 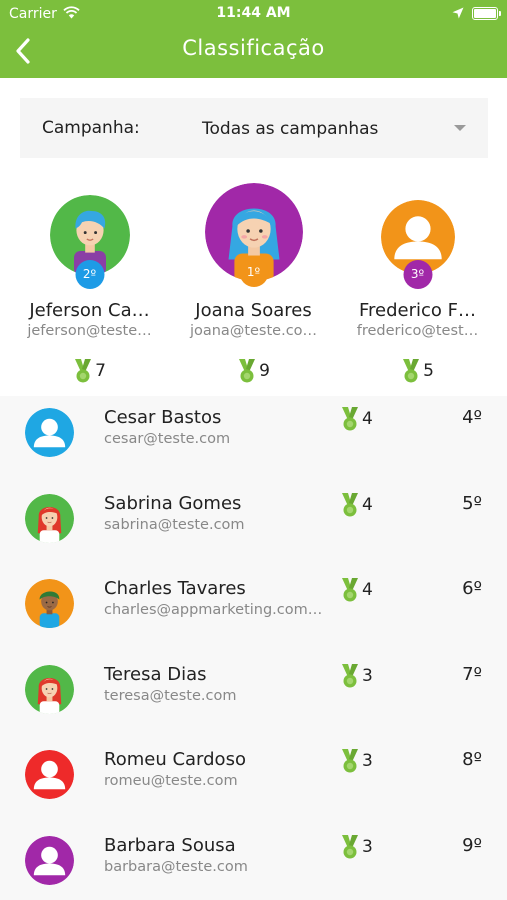 What do you see at coordinates (472, 759) in the screenshot?
I see `rank-position: 8º` at bounding box center [472, 759].